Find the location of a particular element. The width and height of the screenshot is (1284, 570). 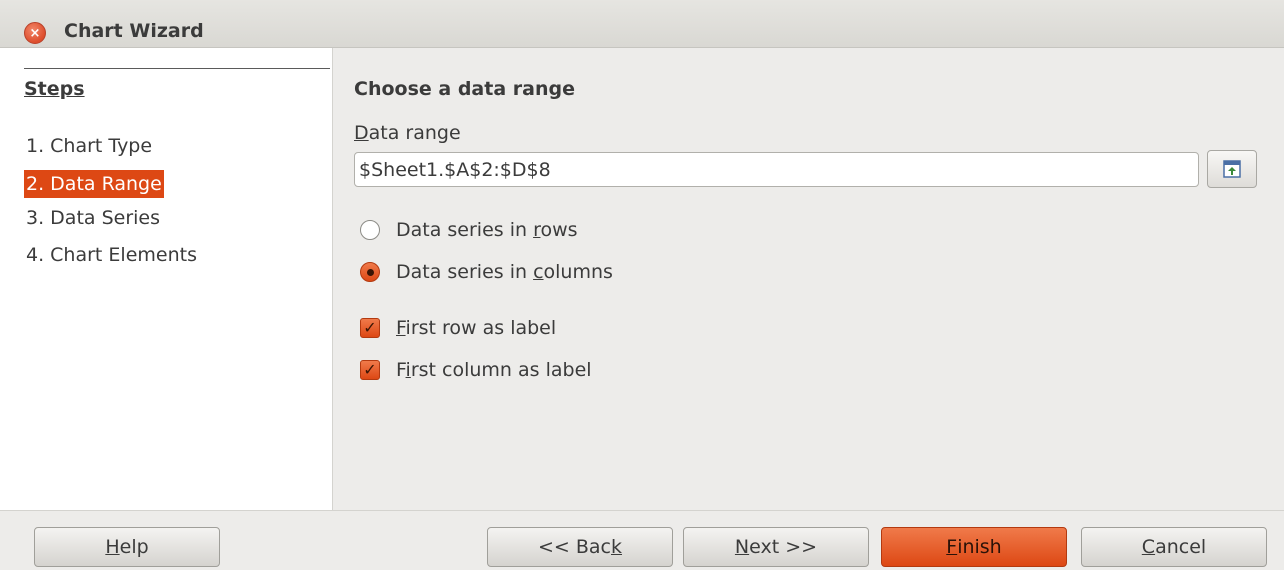

radio-columns-button is located at coordinates (370, 272).